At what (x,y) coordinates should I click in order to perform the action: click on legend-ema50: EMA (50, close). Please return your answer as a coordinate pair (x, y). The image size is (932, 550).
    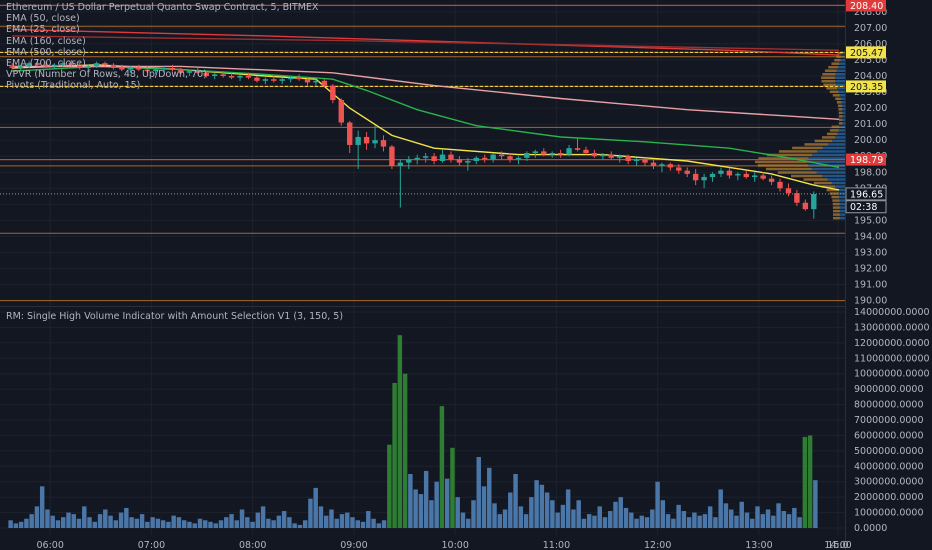
    Looking at the image, I should click on (162, 18).